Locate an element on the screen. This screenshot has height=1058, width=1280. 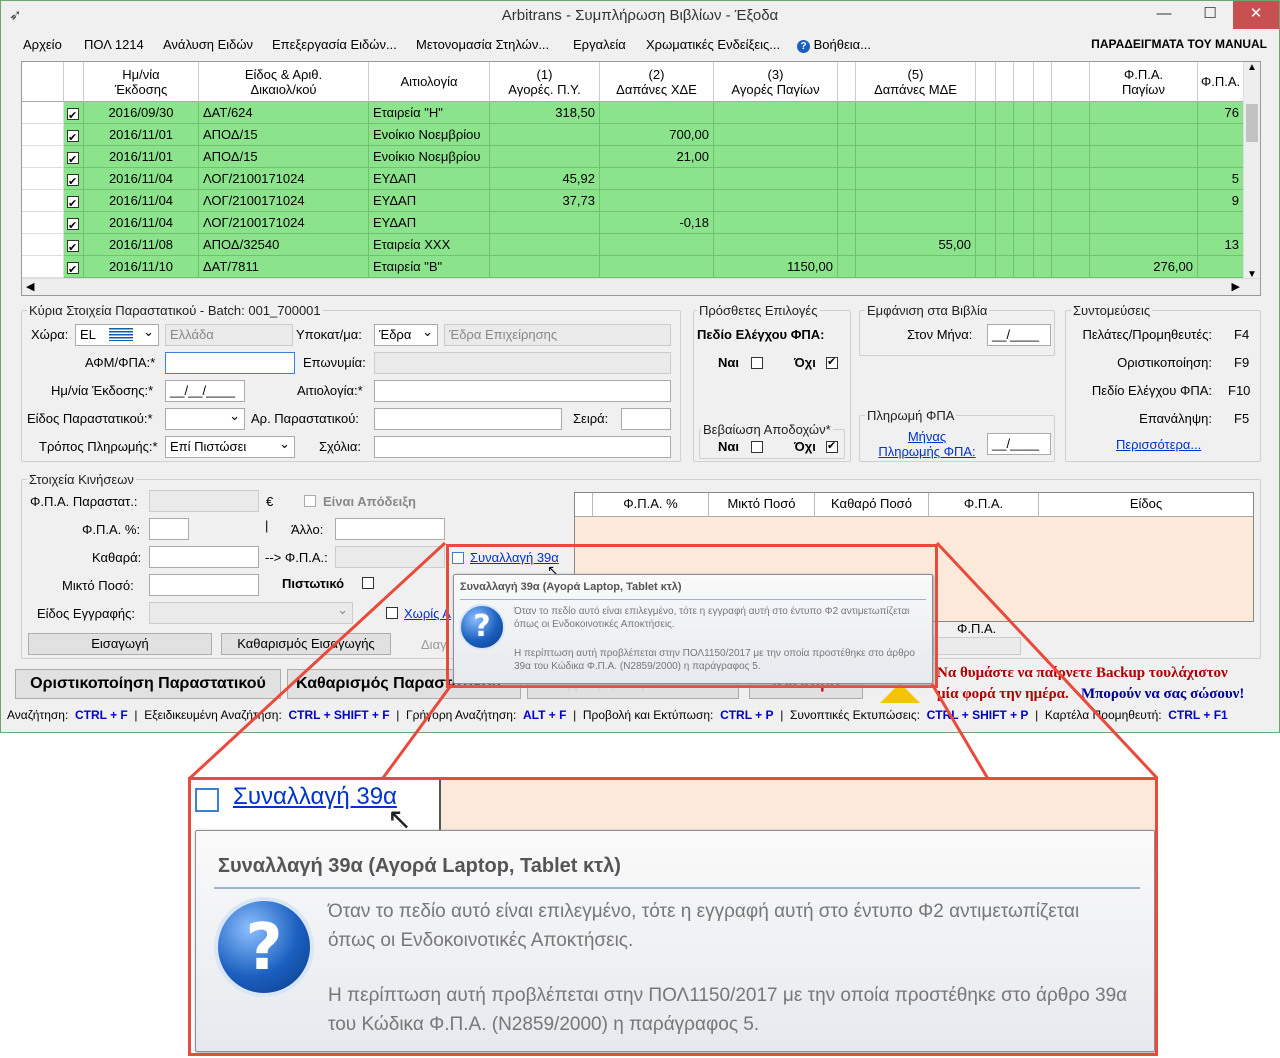
vat-check-no-checkbox is located at coordinates (832, 362).